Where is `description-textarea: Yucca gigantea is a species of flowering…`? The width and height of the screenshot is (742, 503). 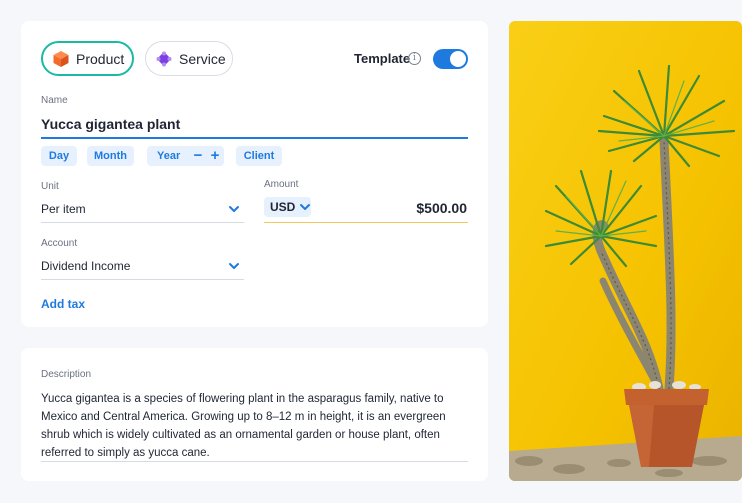 description-textarea: Yucca gigantea is a species of flowering… is located at coordinates (256, 426).